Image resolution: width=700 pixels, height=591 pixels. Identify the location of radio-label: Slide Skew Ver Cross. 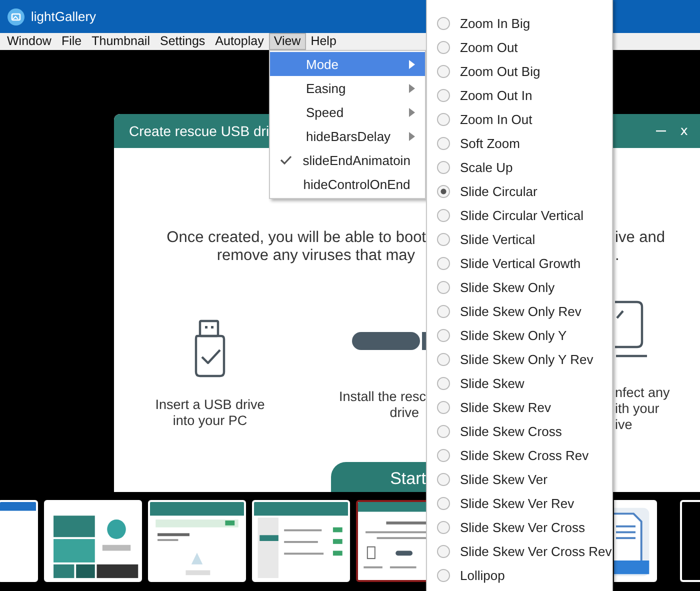
(522, 527).